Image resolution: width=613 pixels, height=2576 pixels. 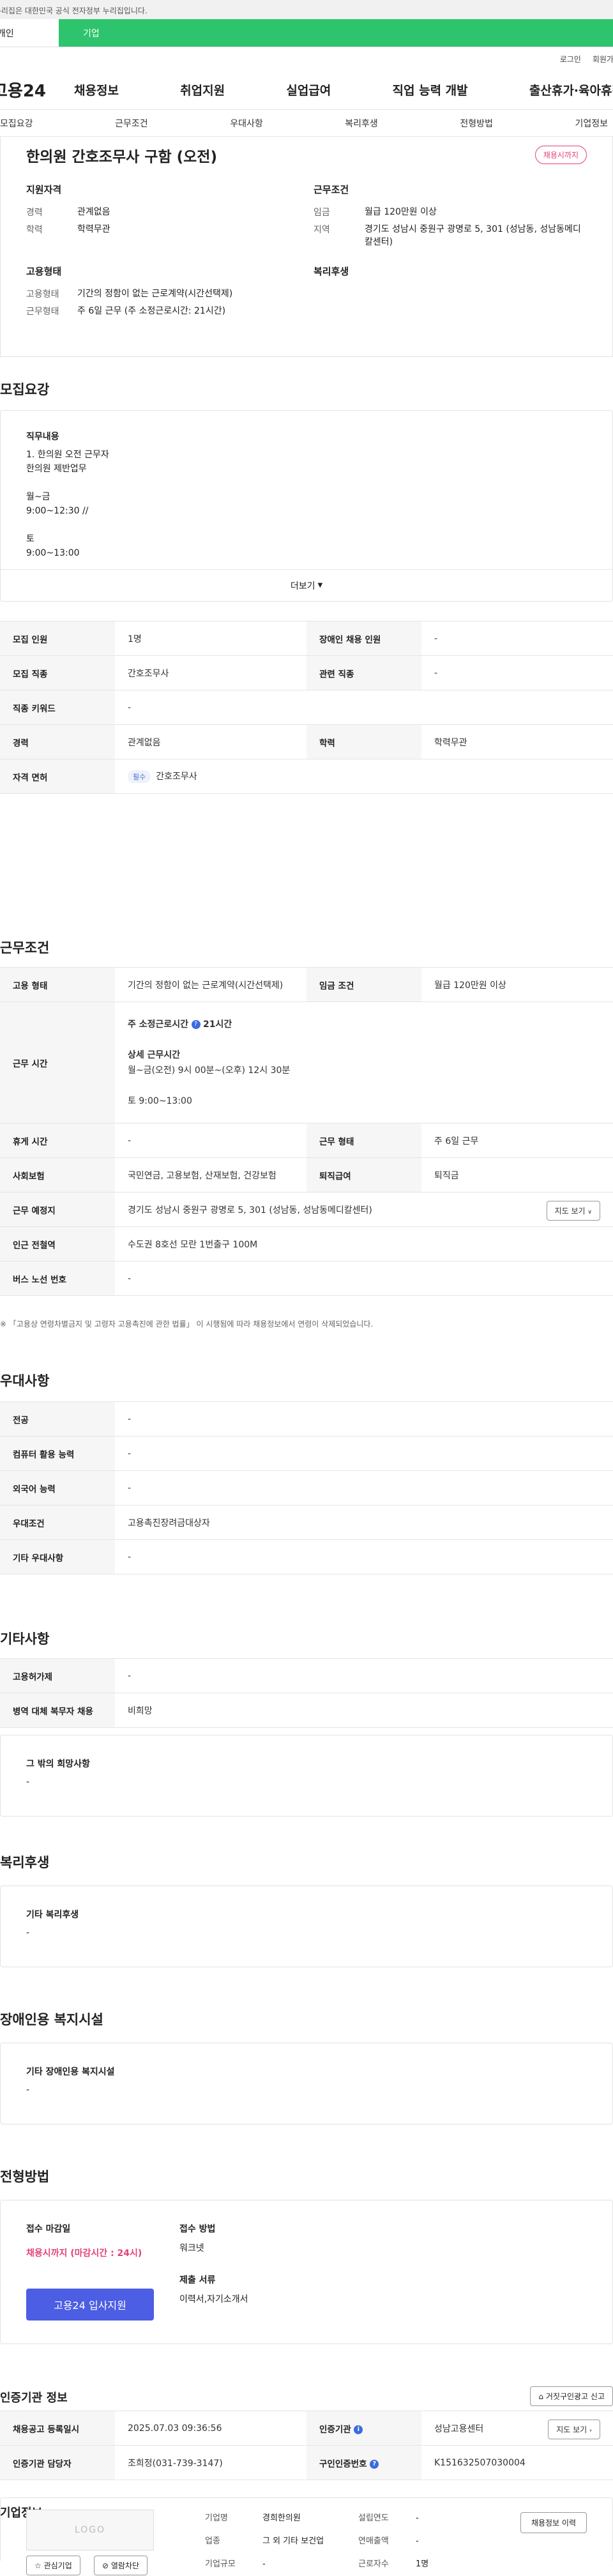 I want to click on chevron-down-icon: ∨, so click(x=589, y=1212).